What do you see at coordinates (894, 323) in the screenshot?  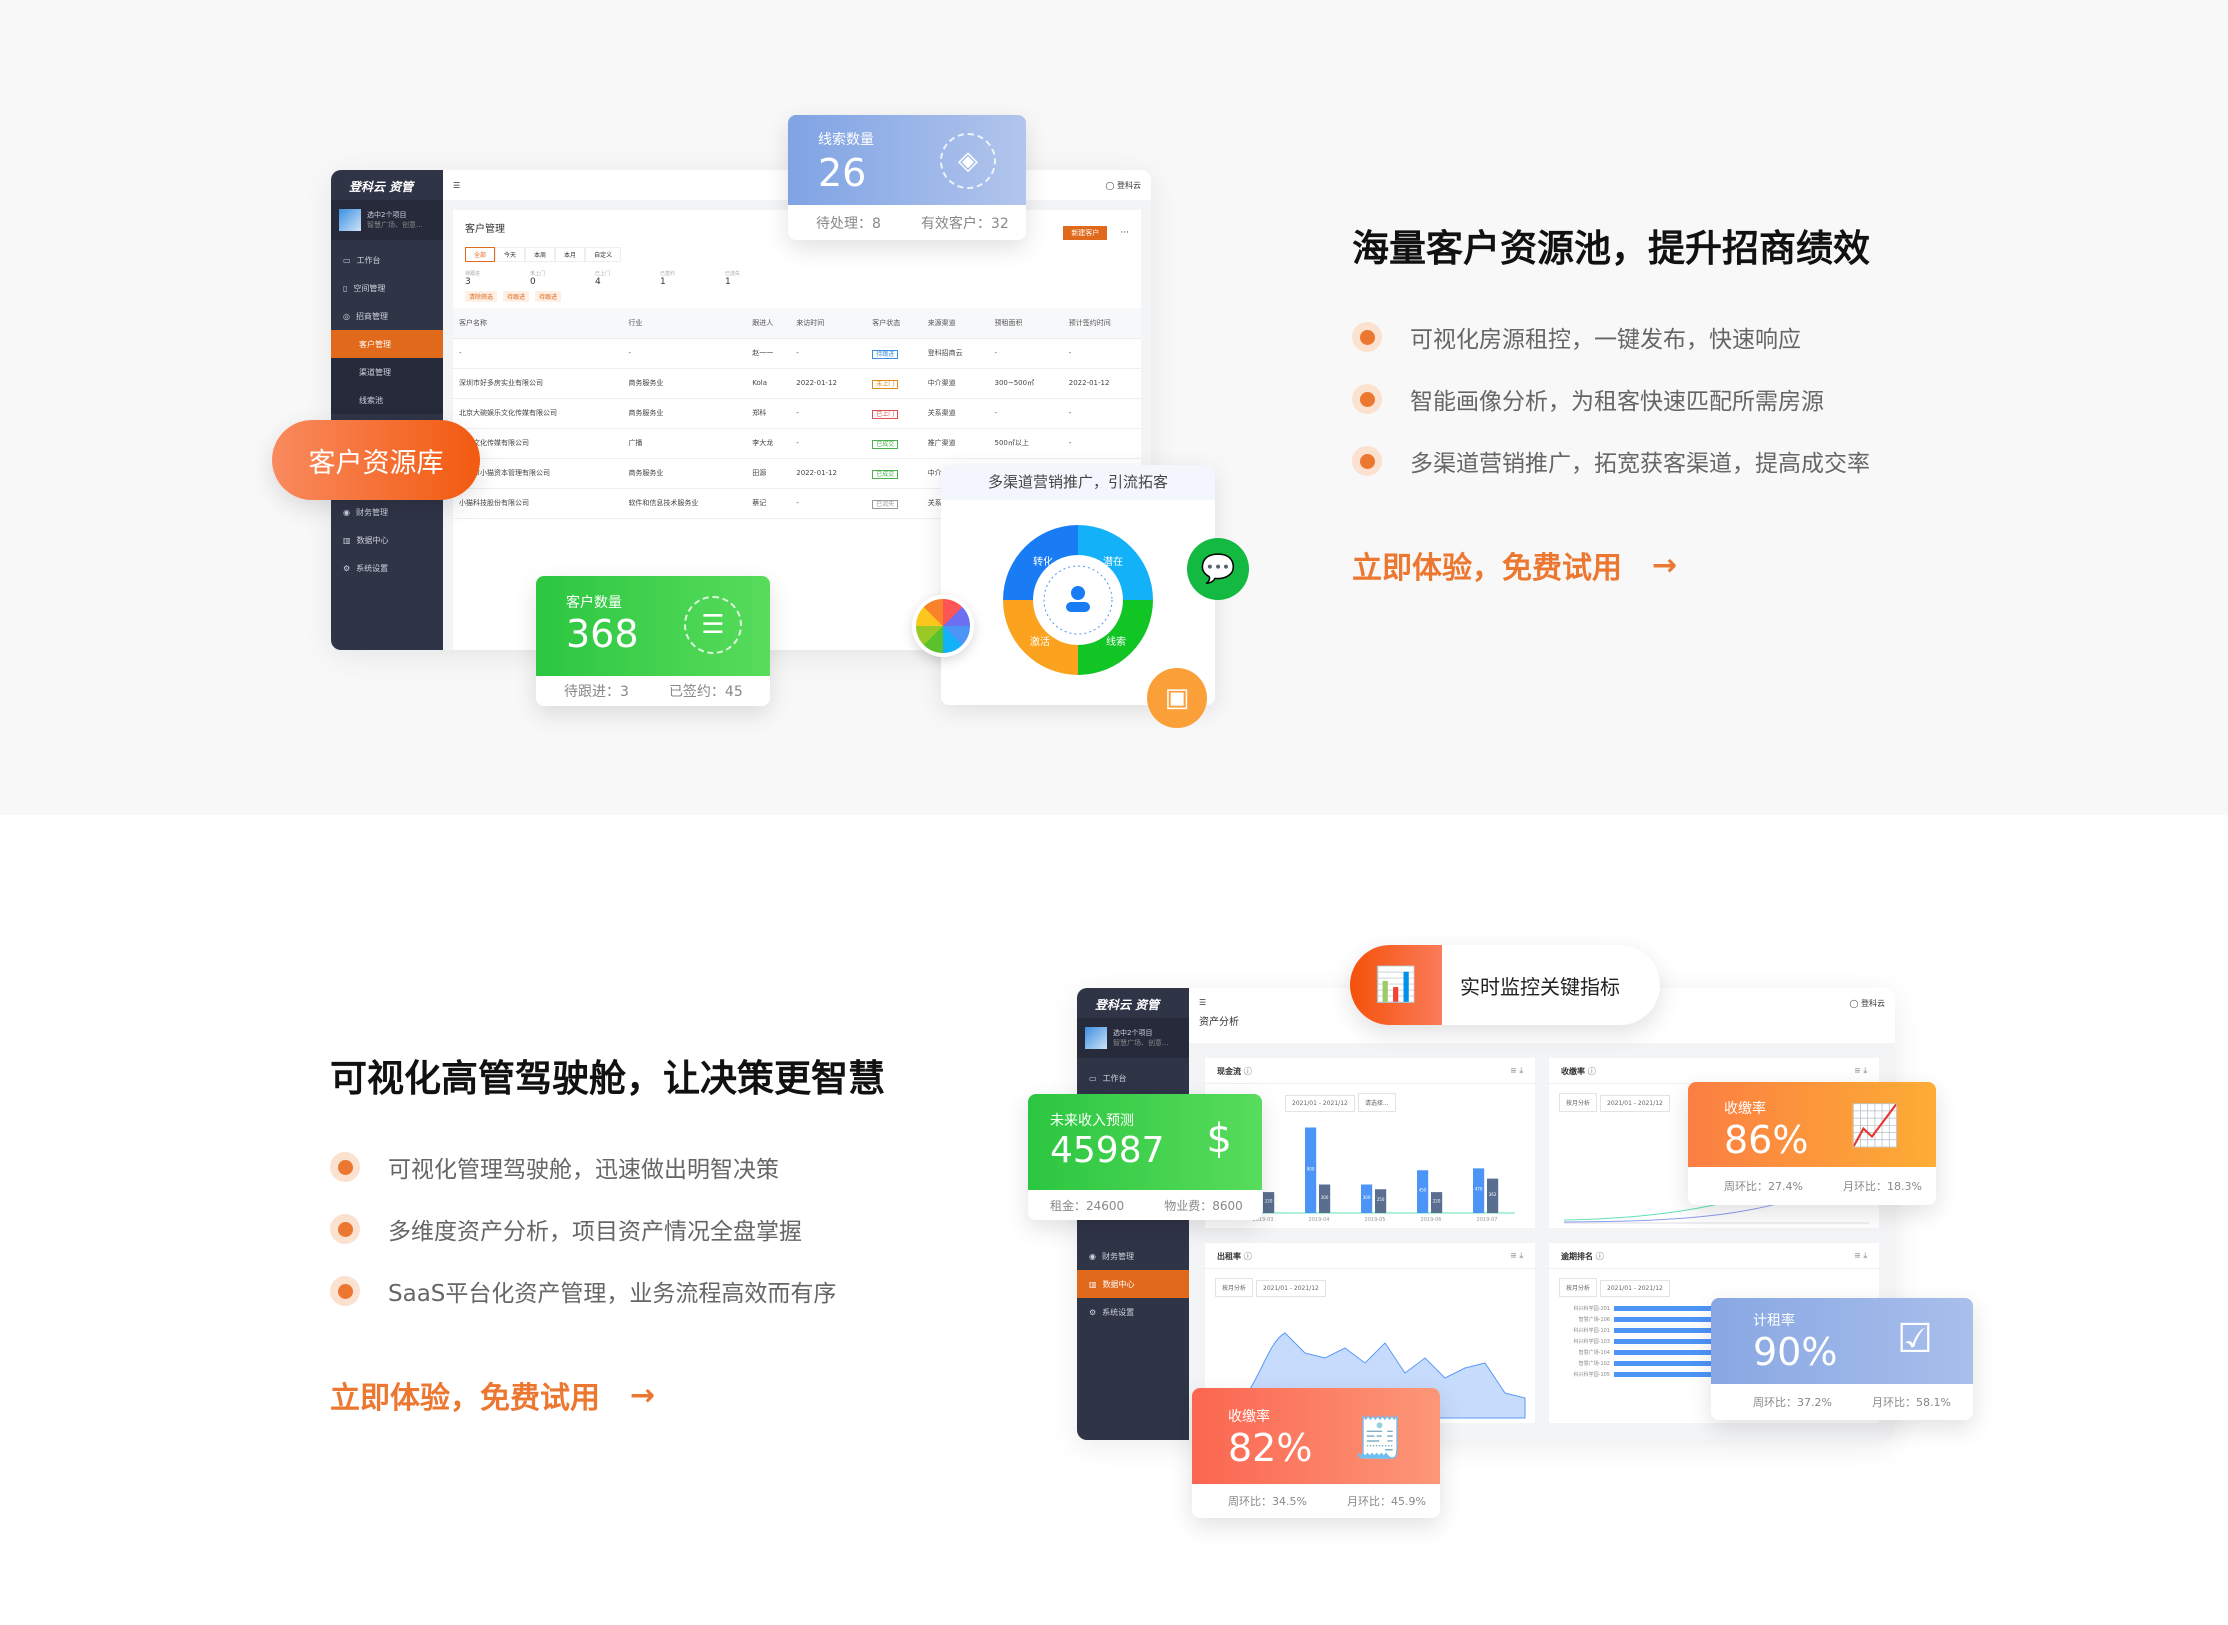 I see `col-header: 客户状态` at bounding box center [894, 323].